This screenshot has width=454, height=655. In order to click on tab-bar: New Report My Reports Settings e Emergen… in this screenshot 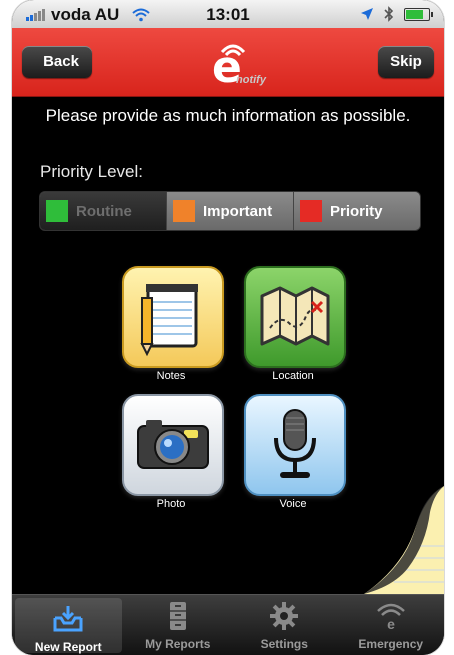, I will do `click(228, 624)`.